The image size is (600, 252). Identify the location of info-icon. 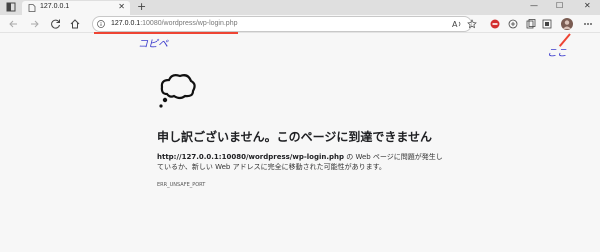
(101, 24).